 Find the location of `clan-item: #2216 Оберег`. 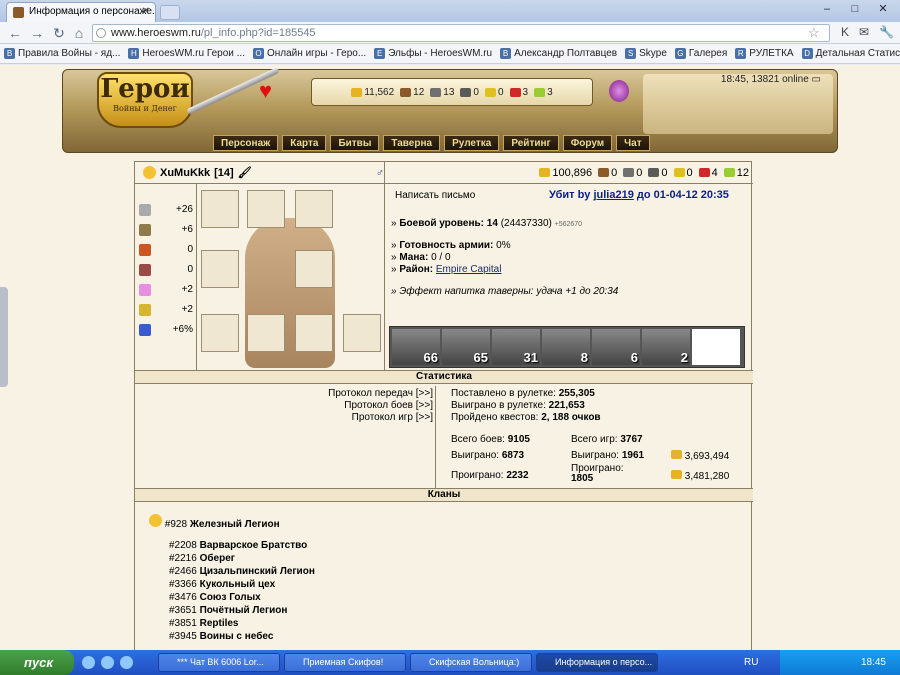

clan-item: #2216 Оберег is located at coordinates (202, 558).